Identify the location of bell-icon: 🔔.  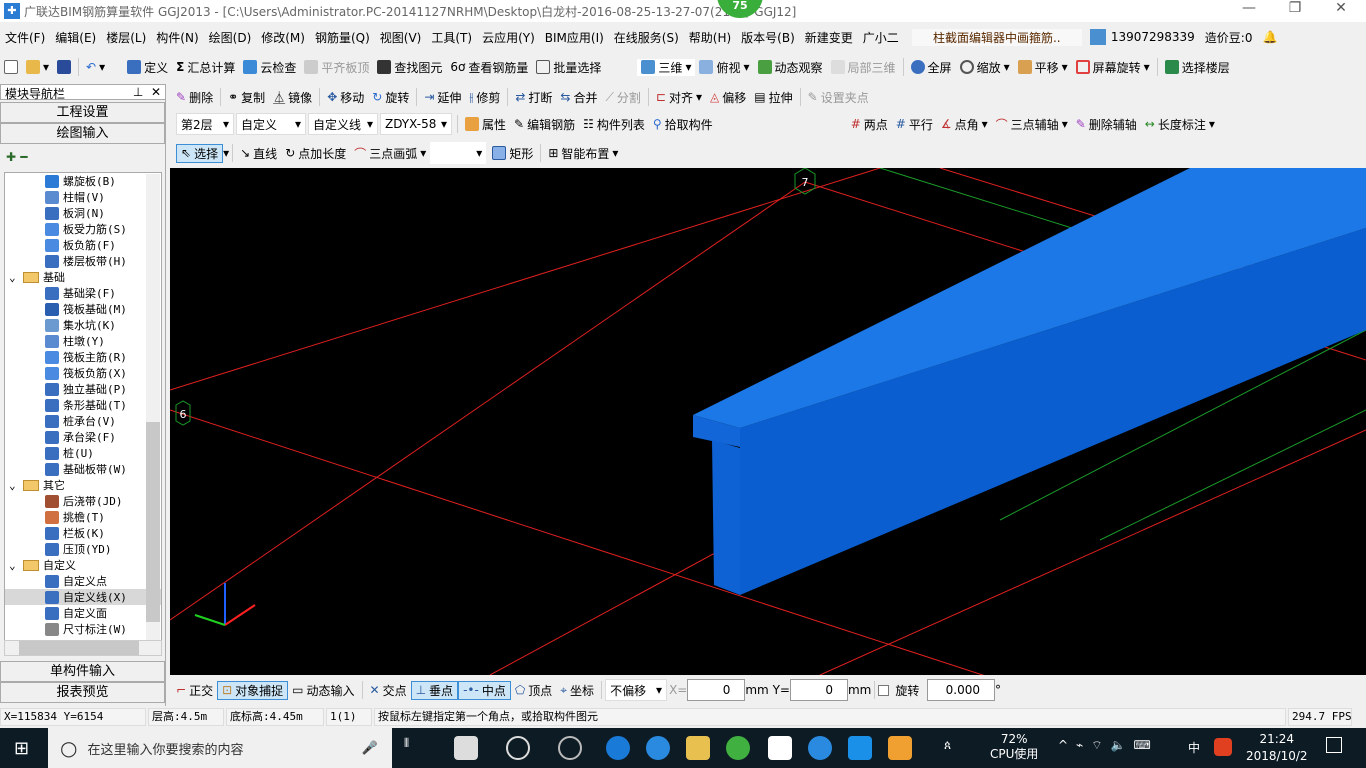
(1269, 37).